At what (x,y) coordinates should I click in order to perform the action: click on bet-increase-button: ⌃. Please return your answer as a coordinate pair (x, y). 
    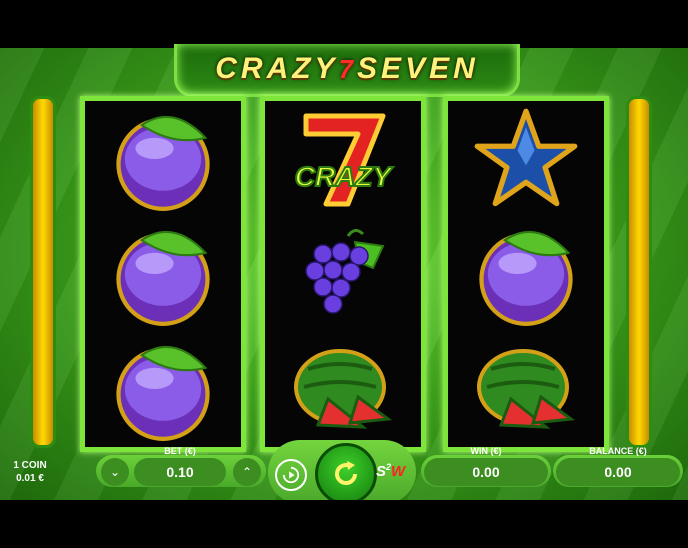
    Looking at the image, I should click on (247, 472).